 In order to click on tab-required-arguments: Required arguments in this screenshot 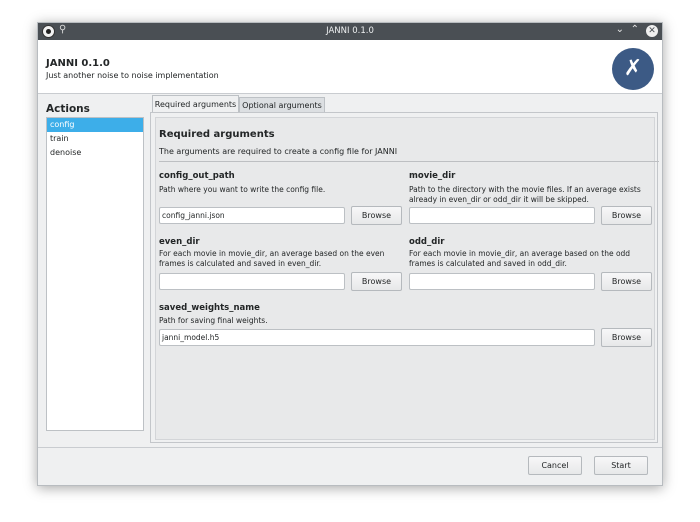, I will do `click(195, 104)`.